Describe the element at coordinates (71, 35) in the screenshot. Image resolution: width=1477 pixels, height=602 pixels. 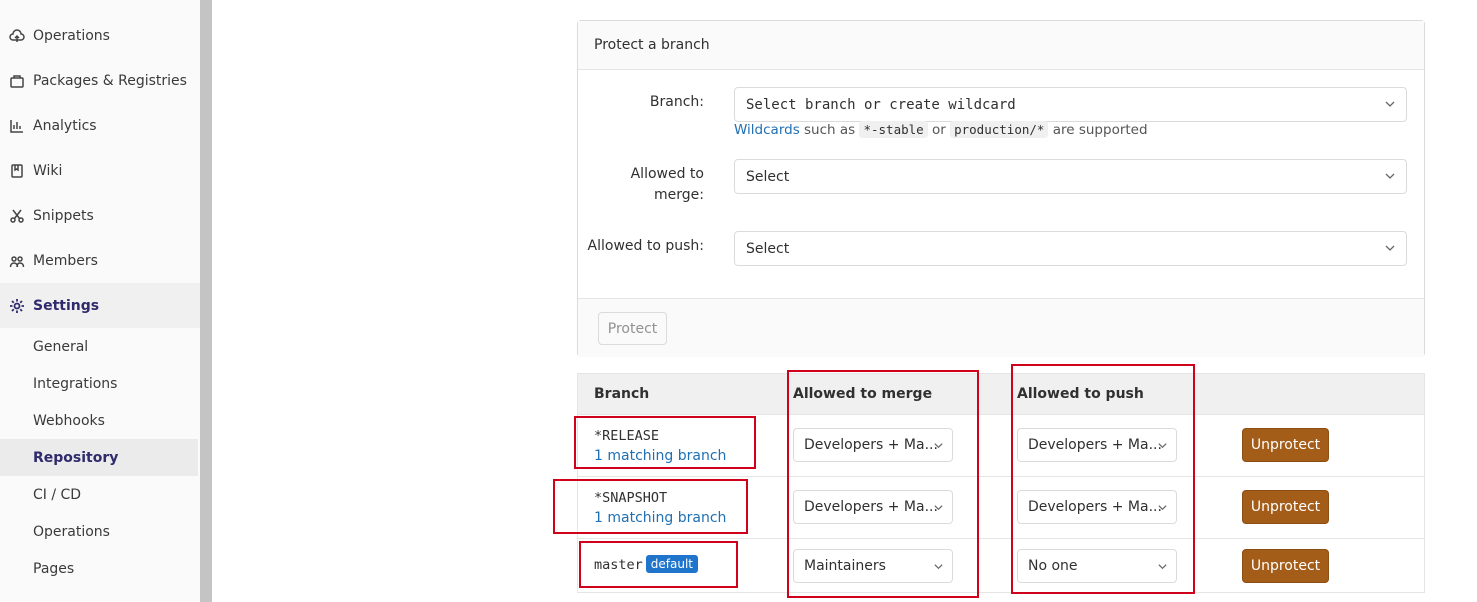
I see `sidebar-item-label: Operations` at that location.